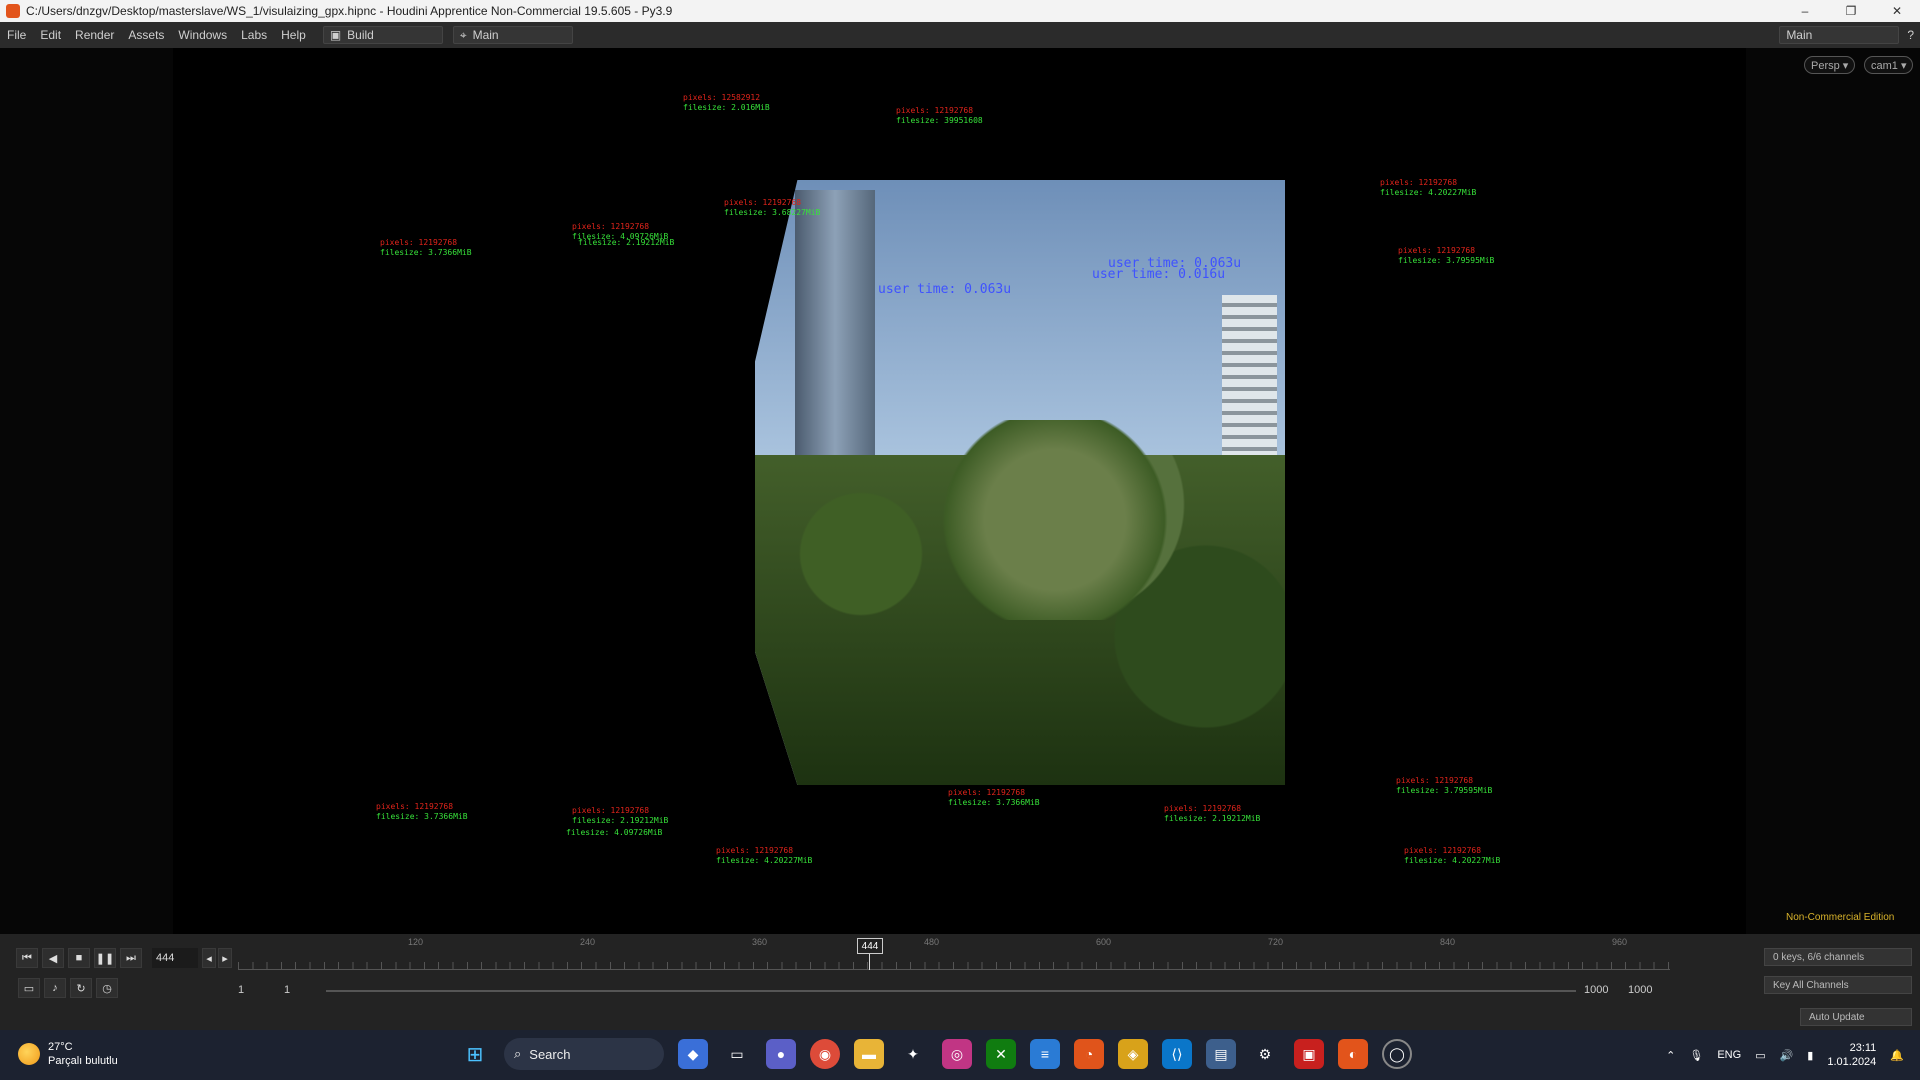  Describe the element at coordinates (512, 35) in the screenshot. I see `viewset-selector: ⌖ Main` at that location.